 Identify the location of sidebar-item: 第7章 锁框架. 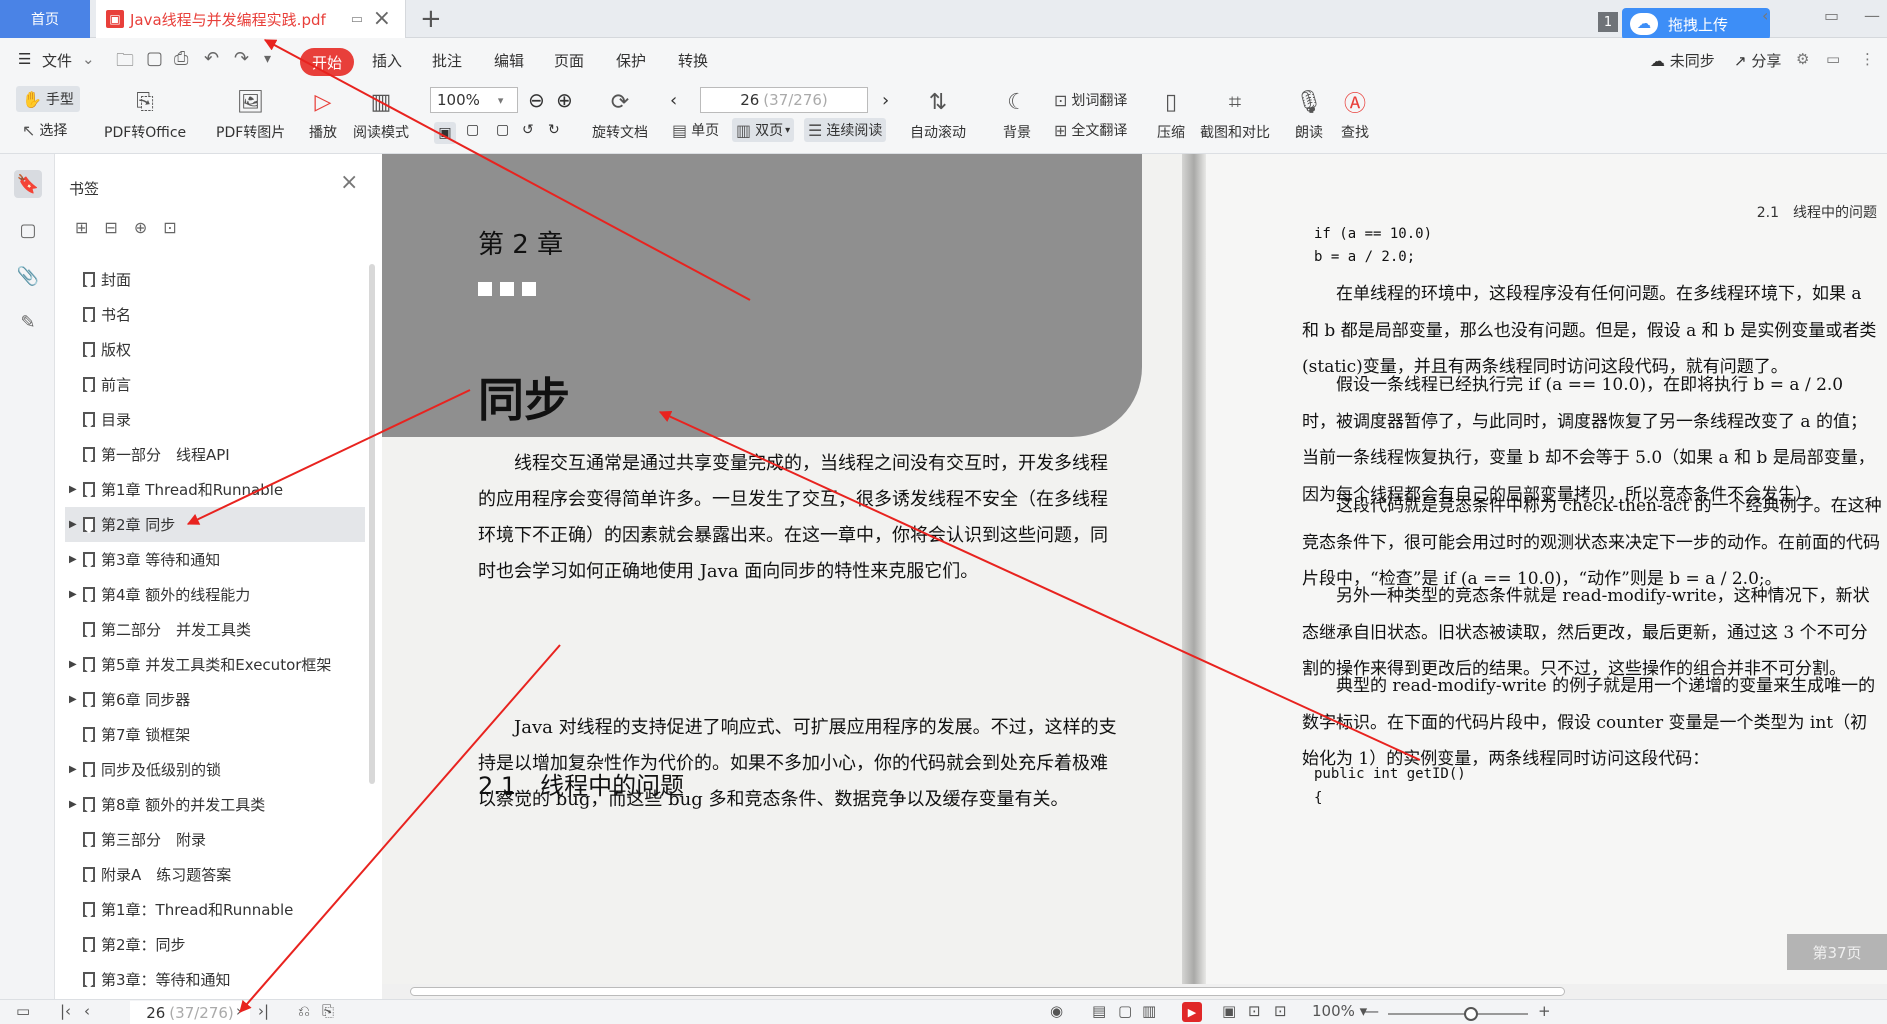
(210, 734).